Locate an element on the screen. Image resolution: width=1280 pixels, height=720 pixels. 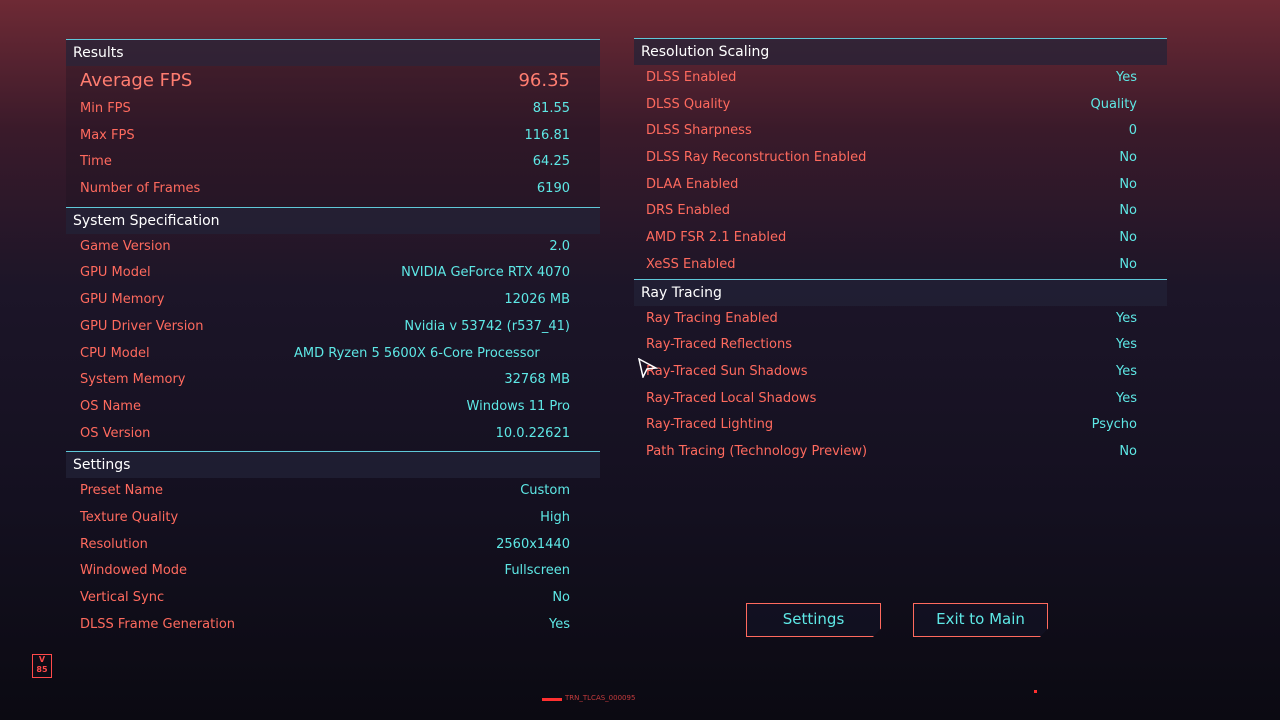
row-label: DLSS Quality is located at coordinates (688, 104).